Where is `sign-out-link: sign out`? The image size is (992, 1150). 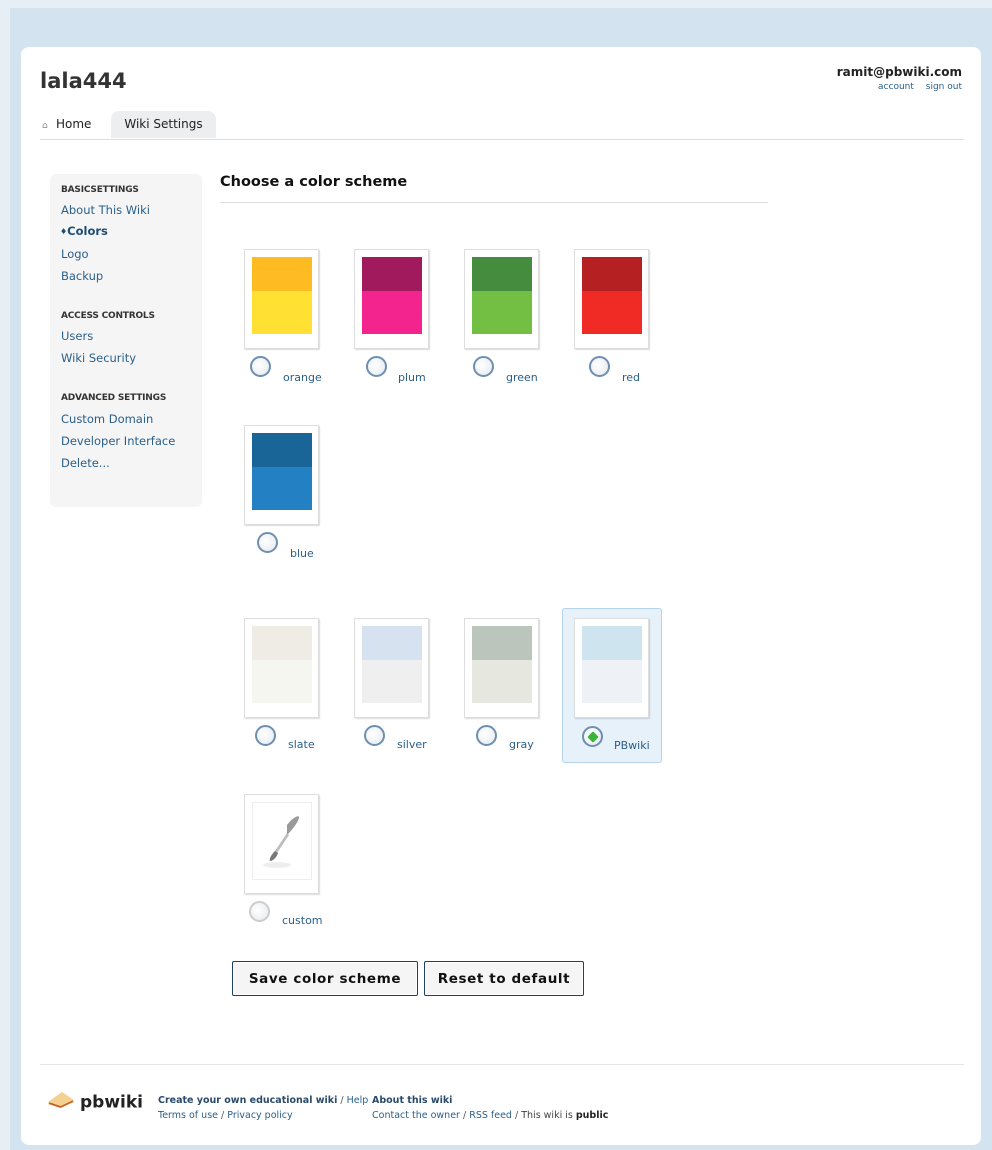 sign-out-link: sign out is located at coordinates (944, 87).